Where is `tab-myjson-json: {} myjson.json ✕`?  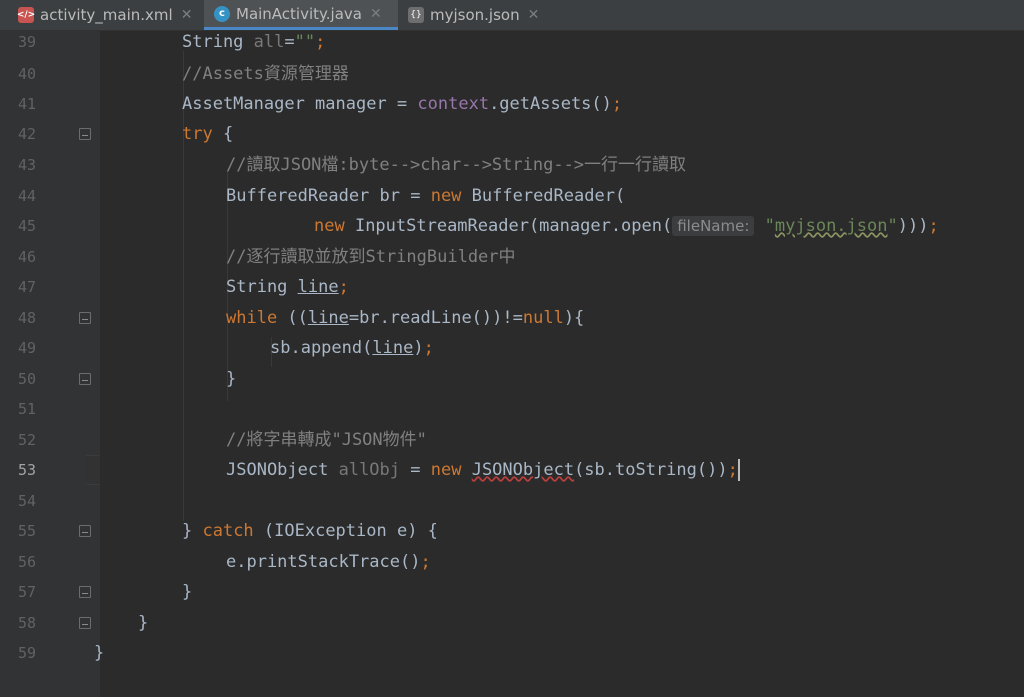
tab-myjson-json: {} myjson.json ✕ is located at coordinates (477, 15).